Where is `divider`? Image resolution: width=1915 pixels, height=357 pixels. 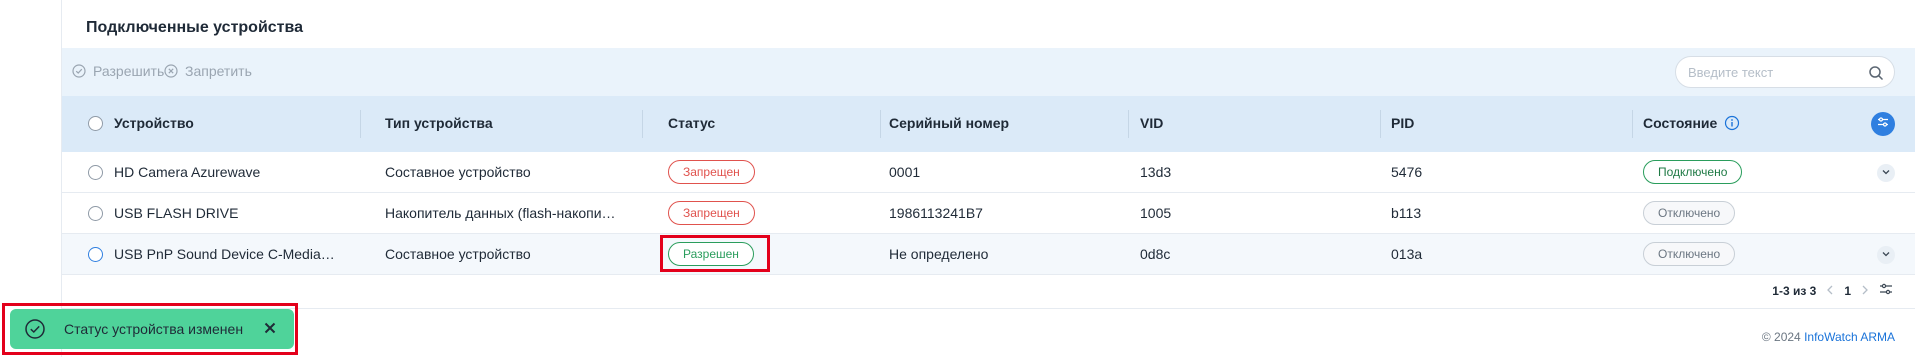
divider is located at coordinates (988, 308).